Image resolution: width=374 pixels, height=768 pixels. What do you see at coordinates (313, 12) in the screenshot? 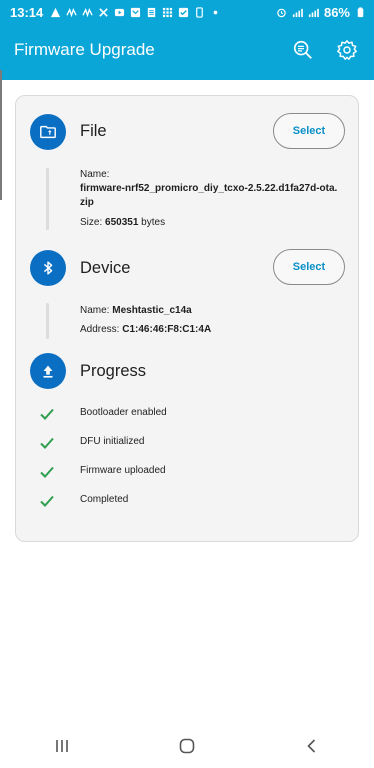
I see `cell-signal-icon` at bounding box center [313, 12].